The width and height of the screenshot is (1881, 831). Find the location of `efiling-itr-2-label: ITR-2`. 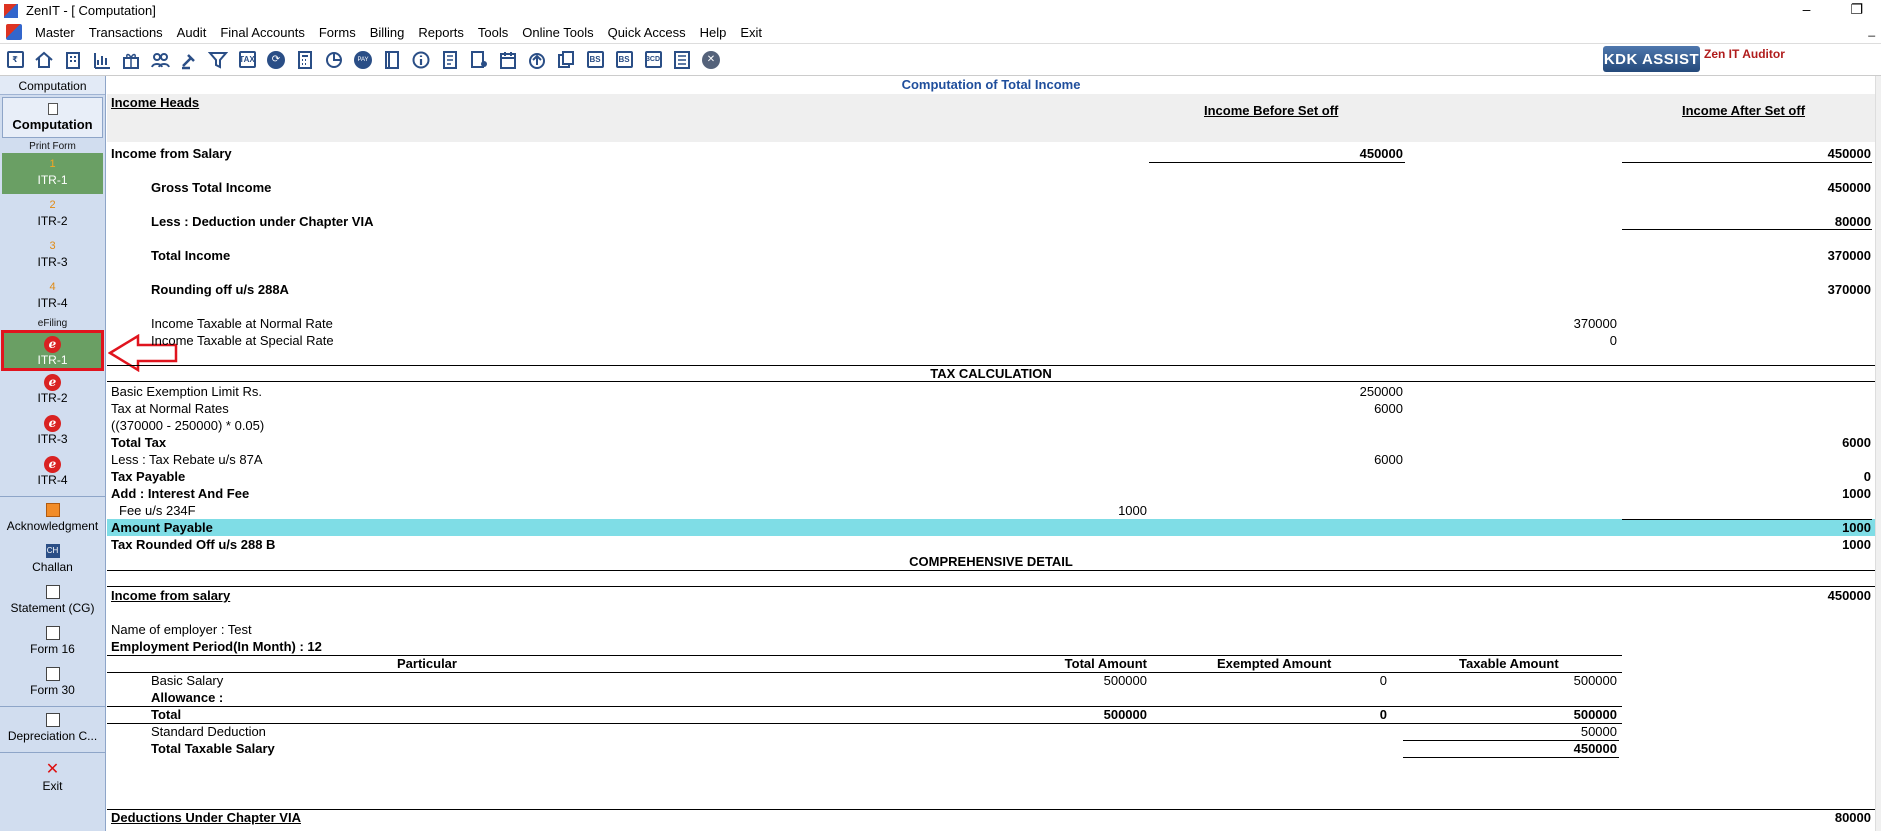

efiling-itr-2-label: ITR-2 is located at coordinates (52, 398).